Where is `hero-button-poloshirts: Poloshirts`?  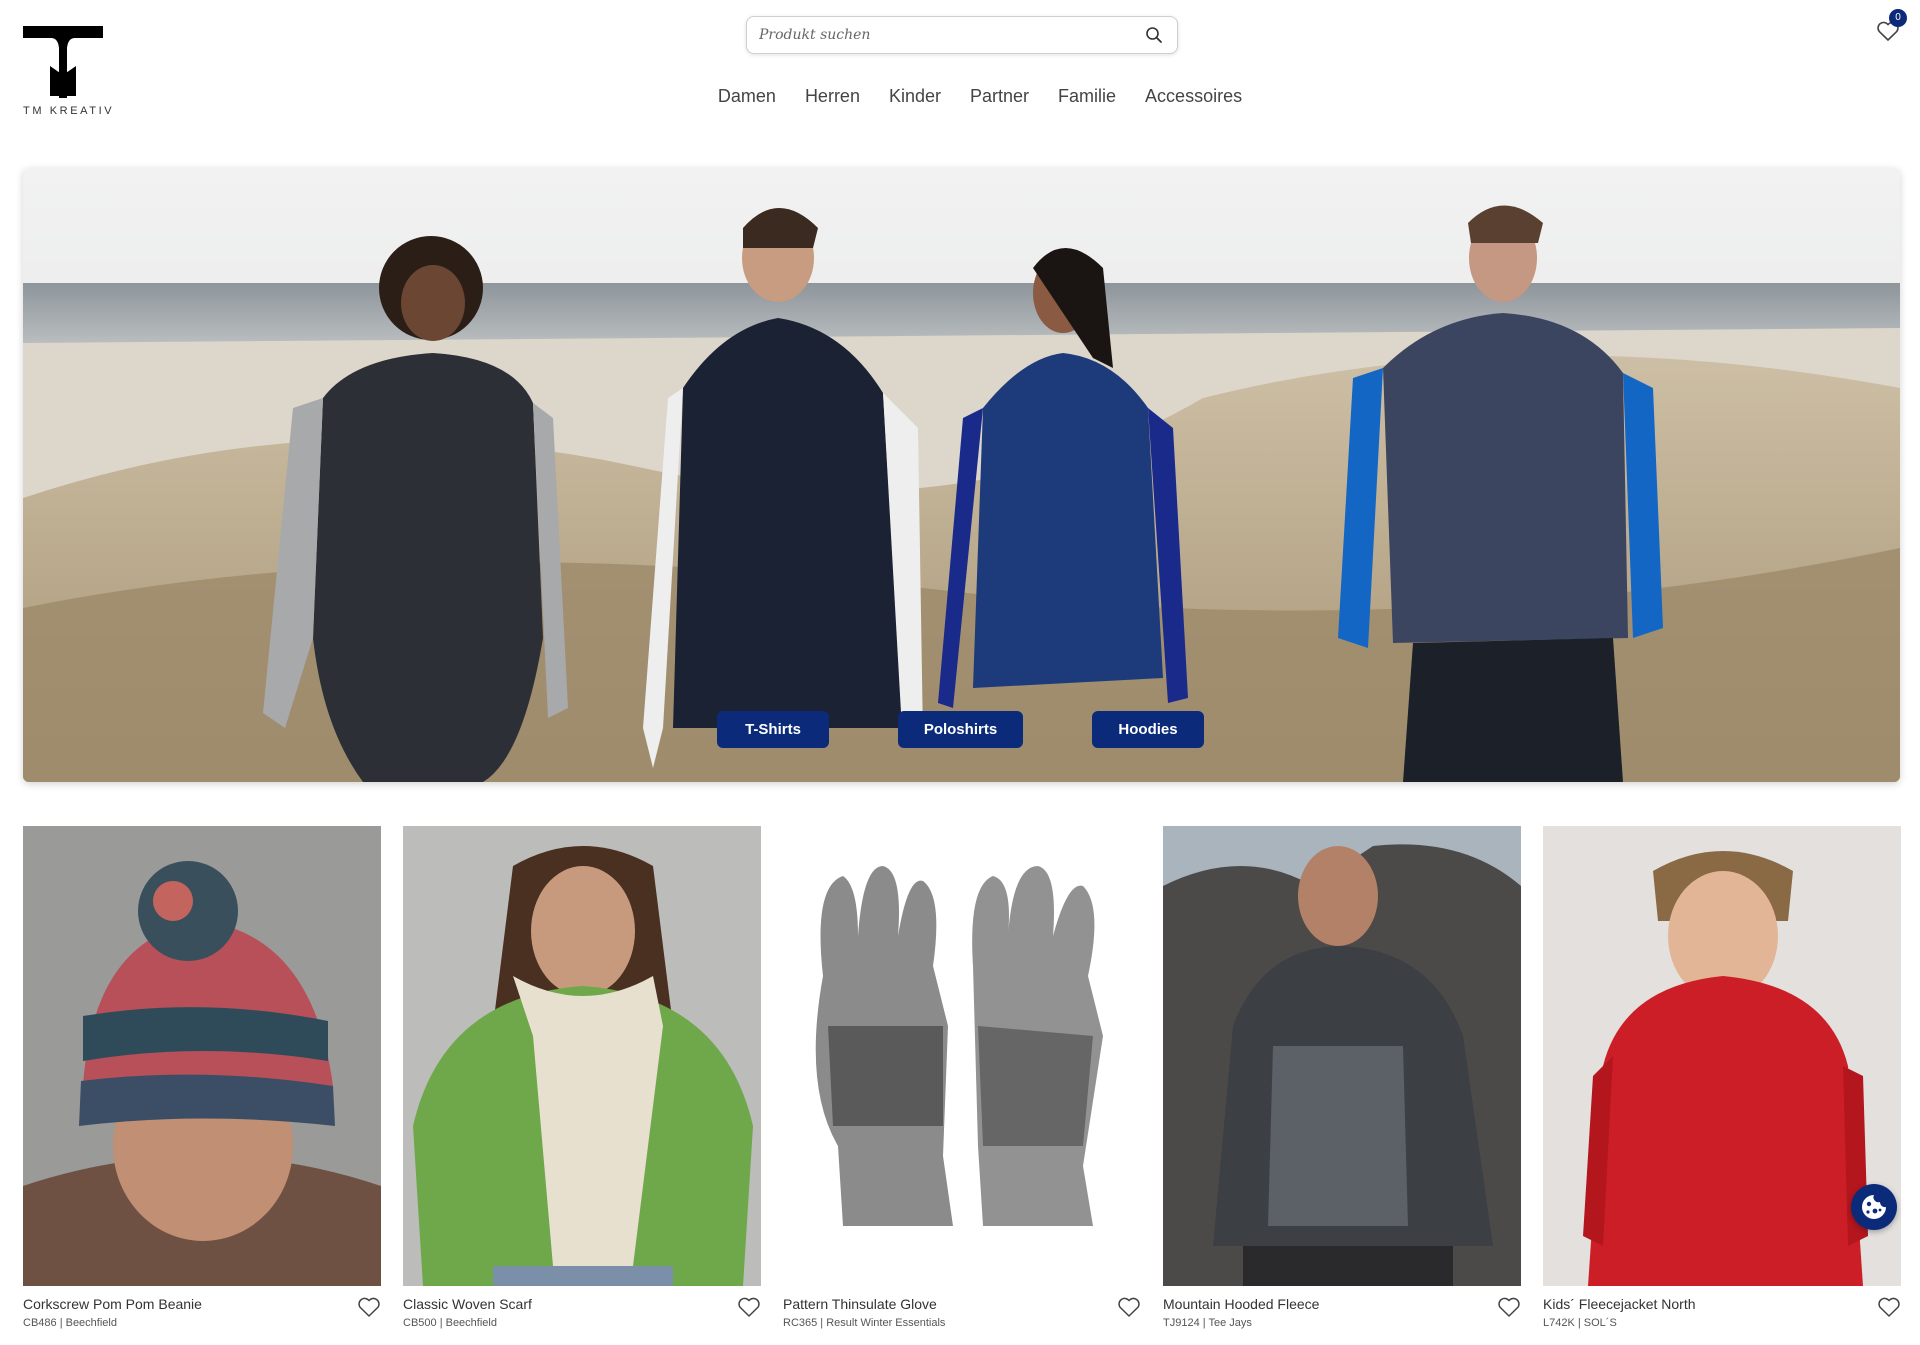 hero-button-poloshirts: Poloshirts is located at coordinates (960, 729).